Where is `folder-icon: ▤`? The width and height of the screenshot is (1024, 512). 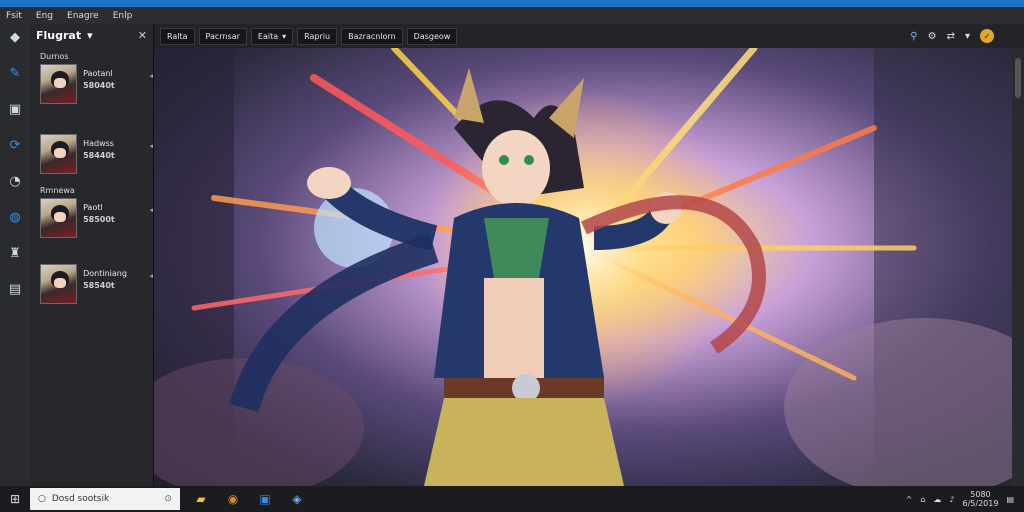
folder-icon: ▤ is located at coordinates (15, 289).